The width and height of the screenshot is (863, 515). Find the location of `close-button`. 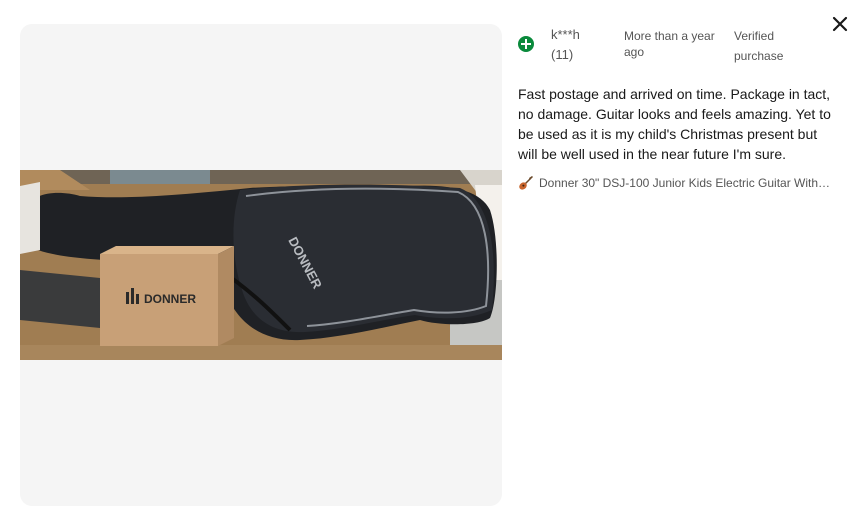

close-button is located at coordinates (840, 24).